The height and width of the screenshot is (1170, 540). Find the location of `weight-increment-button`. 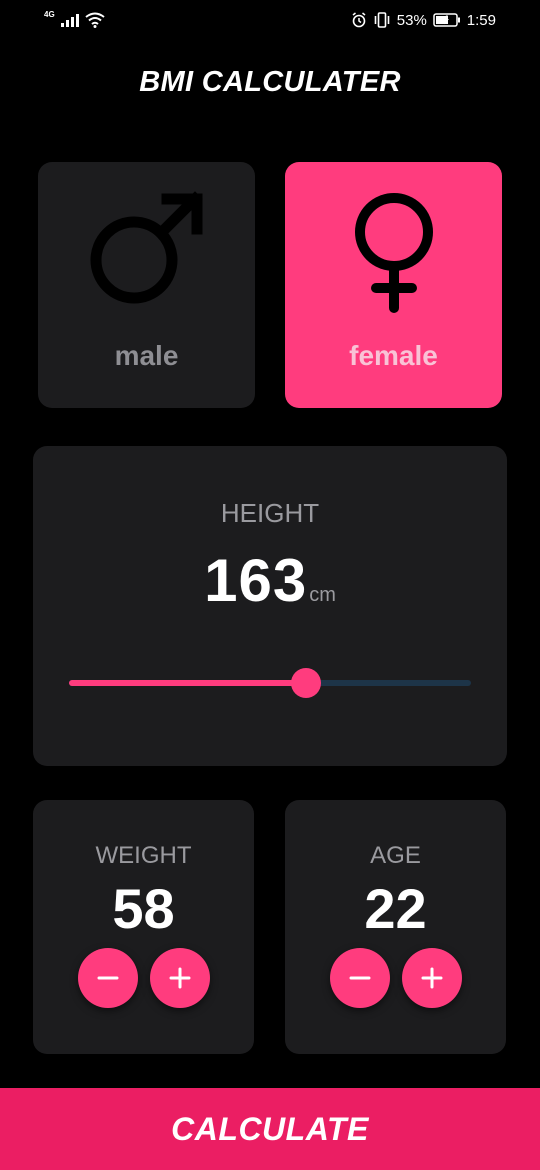

weight-increment-button is located at coordinates (179, 978).